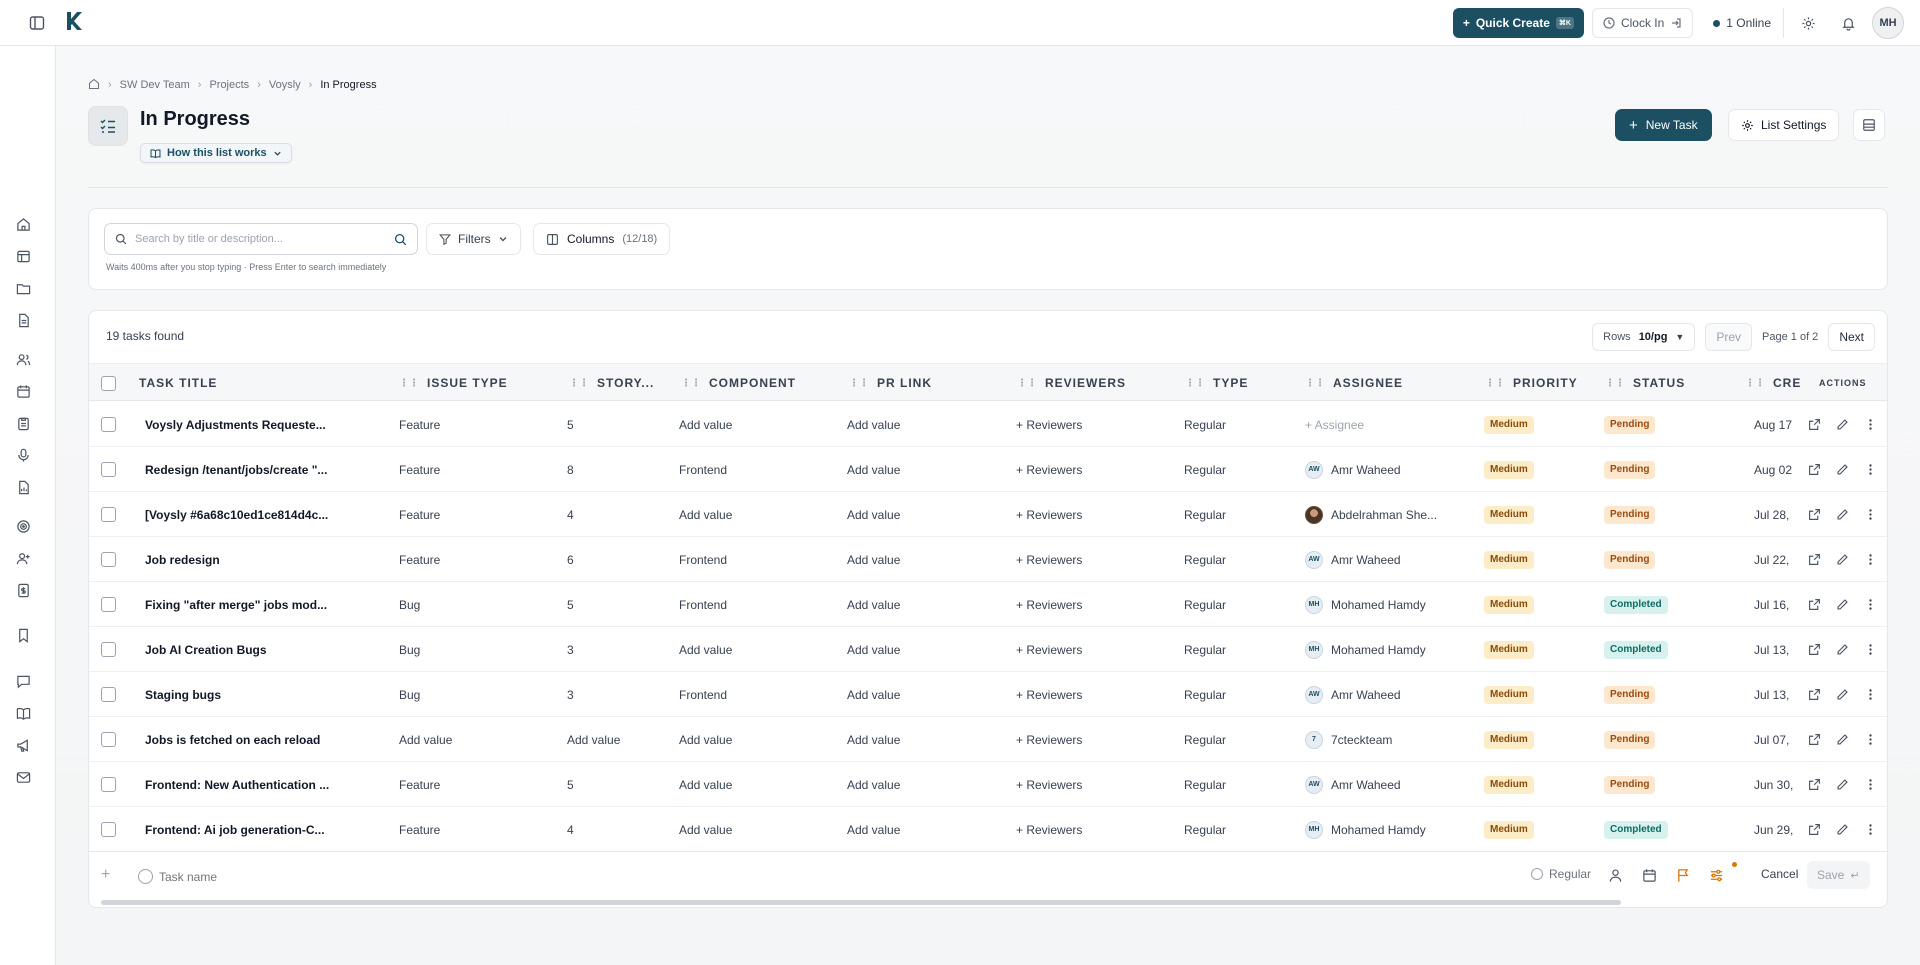 The height and width of the screenshot is (965, 1920). What do you see at coordinates (23, 224) in the screenshot?
I see `home-icon` at bounding box center [23, 224].